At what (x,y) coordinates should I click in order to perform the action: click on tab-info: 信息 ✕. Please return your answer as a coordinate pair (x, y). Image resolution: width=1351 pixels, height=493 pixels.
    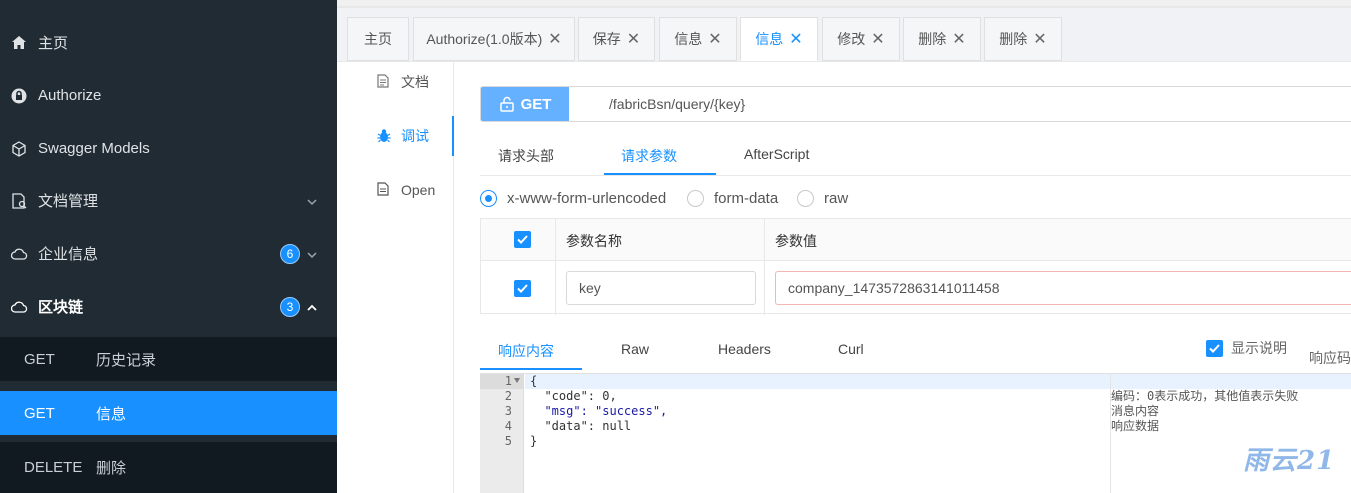
    Looking at the image, I should click on (698, 39).